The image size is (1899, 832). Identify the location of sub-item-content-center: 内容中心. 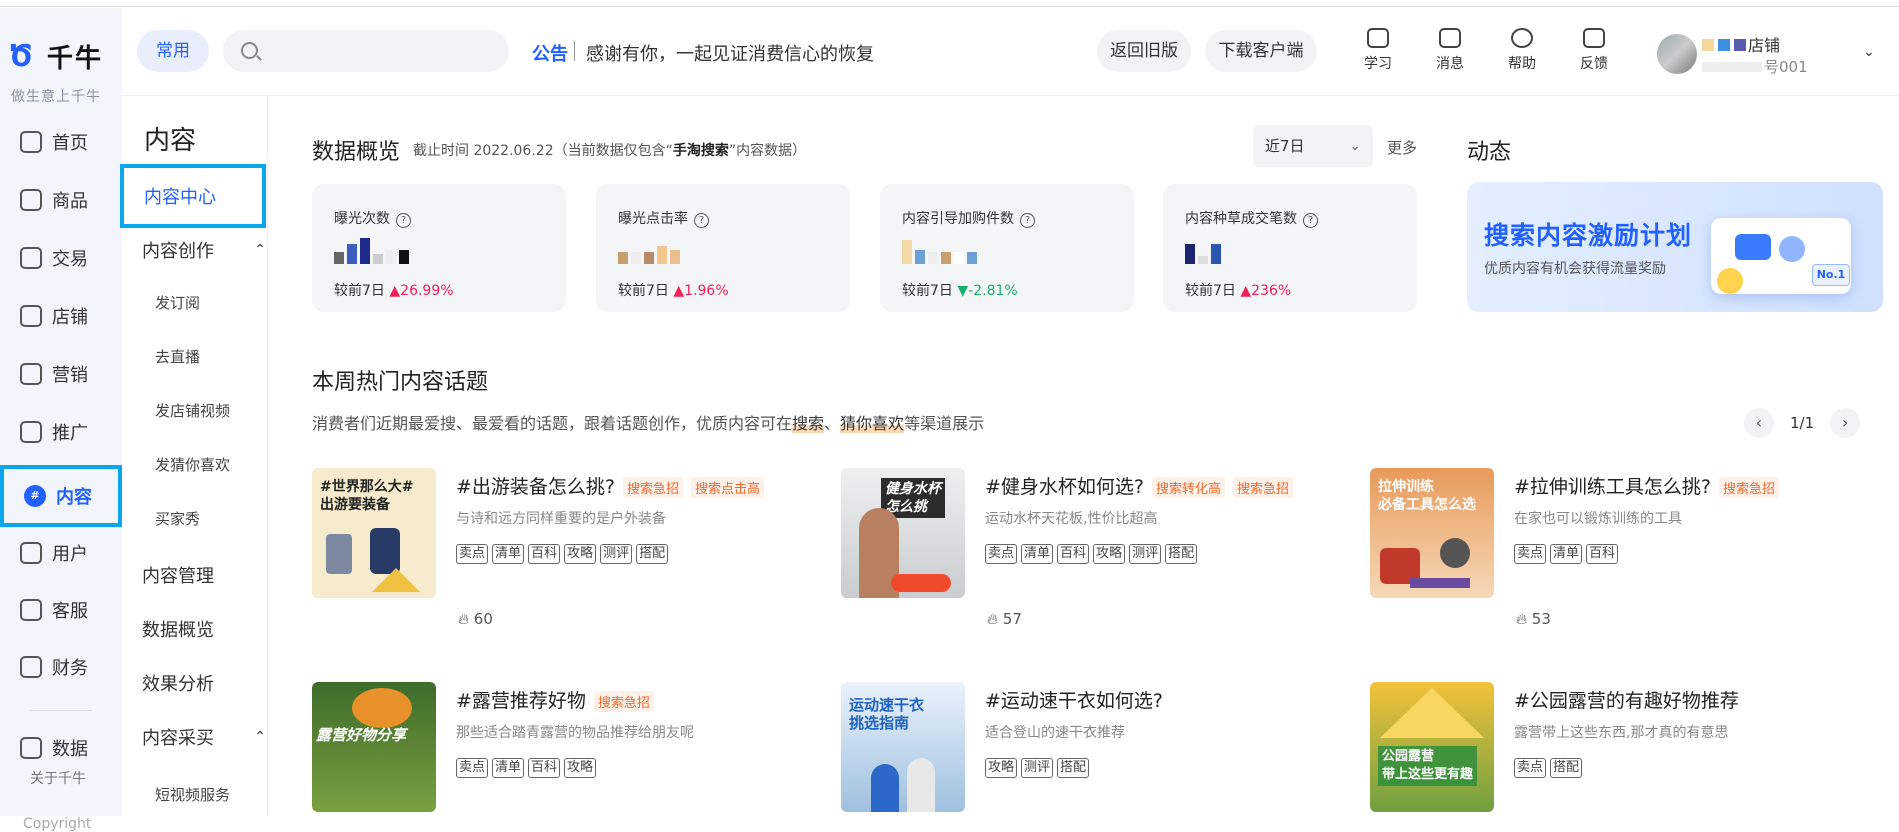
(193, 196).